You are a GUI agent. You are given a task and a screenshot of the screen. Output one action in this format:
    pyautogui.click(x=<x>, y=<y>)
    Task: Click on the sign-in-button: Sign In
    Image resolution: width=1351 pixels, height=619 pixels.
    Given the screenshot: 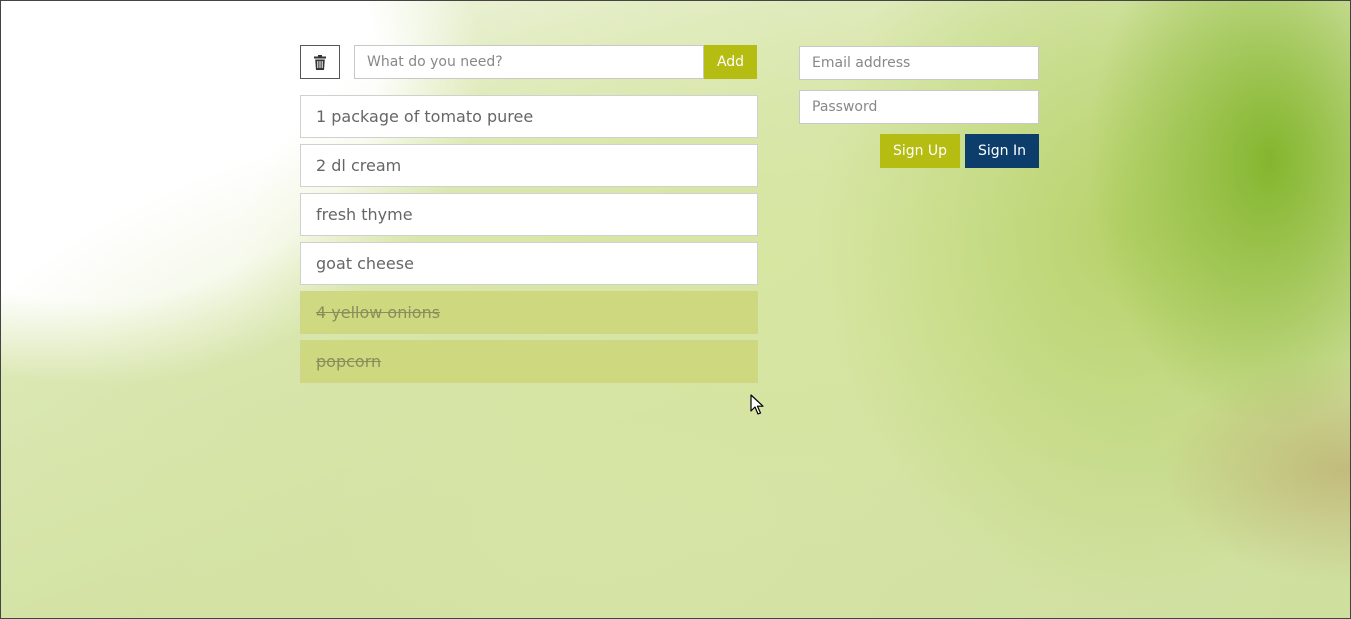 What is the action you would take?
    pyautogui.click(x=1002, y=151)
    